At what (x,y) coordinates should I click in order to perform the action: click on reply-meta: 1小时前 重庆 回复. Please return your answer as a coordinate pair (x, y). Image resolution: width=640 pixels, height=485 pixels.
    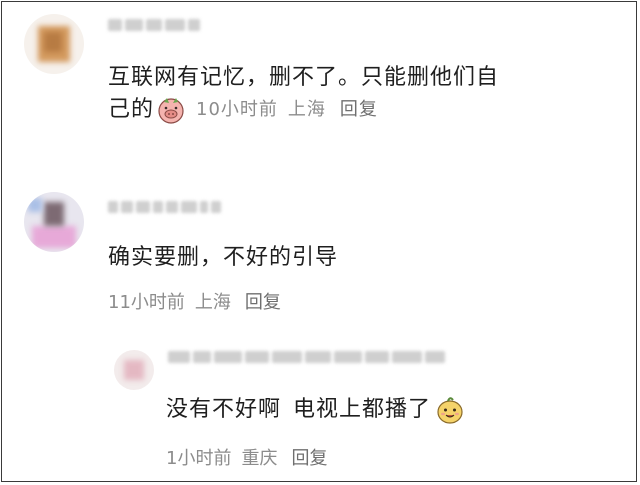
    Looking at the image, I should click on (246, 457).